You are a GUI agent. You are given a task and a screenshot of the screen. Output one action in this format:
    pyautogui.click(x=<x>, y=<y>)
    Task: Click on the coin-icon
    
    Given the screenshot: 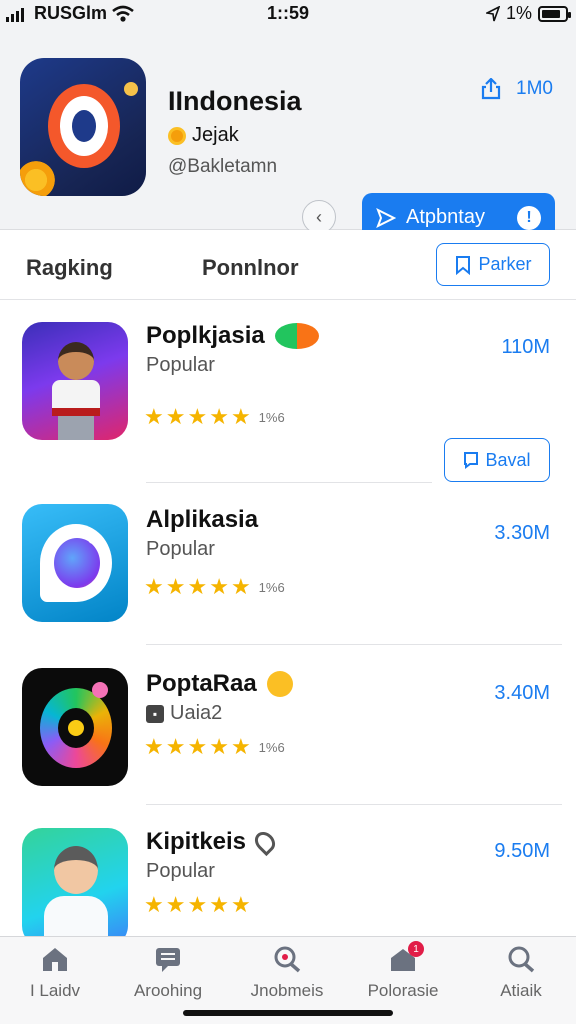 What is the action you would take?
    pyautogui.click(x=177, y=135)
    